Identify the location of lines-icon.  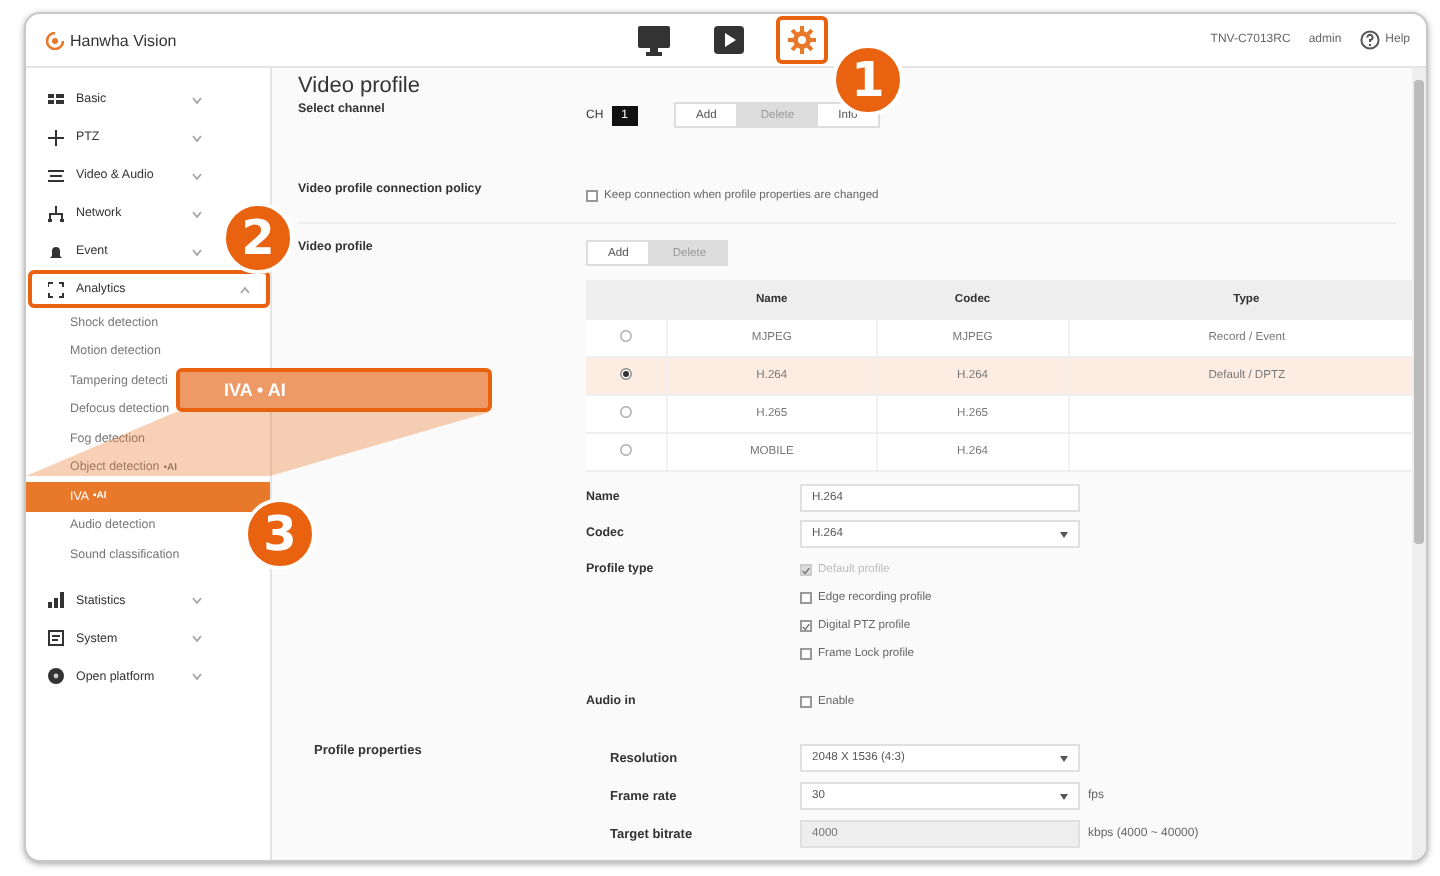
(56, 175).